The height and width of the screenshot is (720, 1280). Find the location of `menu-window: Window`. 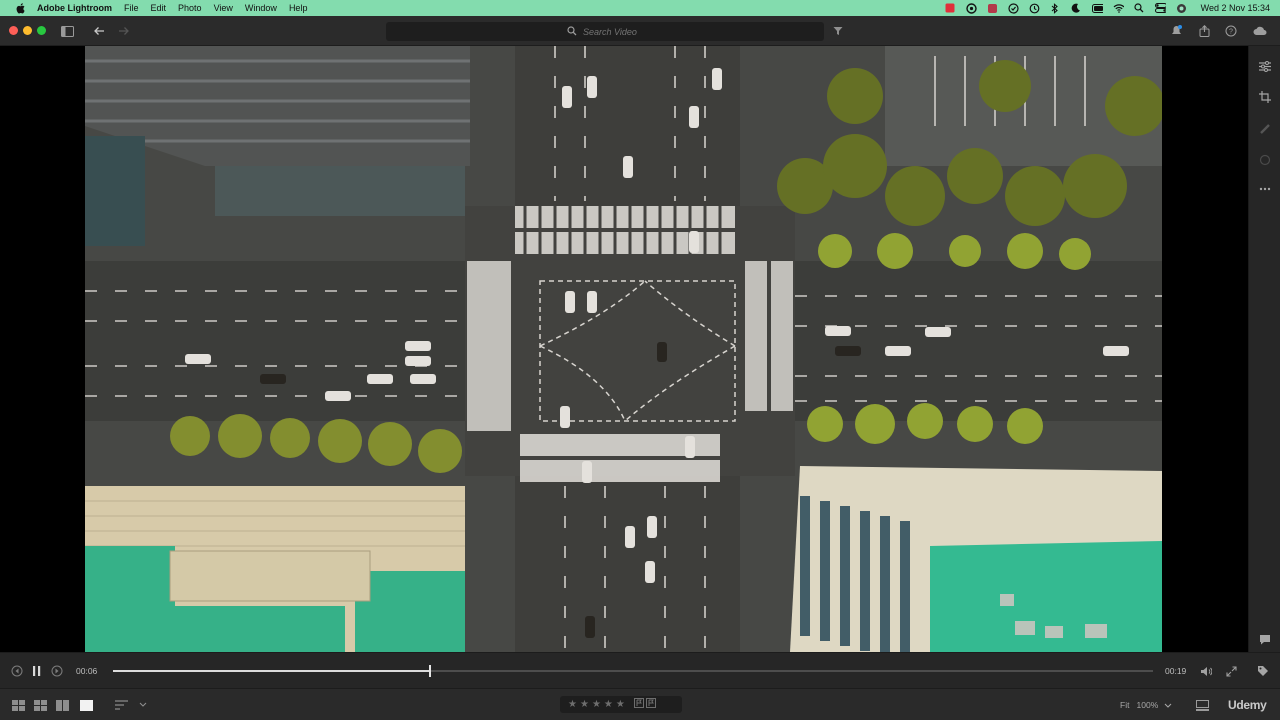

menu-window: Window is located at coordinates (261, 8).